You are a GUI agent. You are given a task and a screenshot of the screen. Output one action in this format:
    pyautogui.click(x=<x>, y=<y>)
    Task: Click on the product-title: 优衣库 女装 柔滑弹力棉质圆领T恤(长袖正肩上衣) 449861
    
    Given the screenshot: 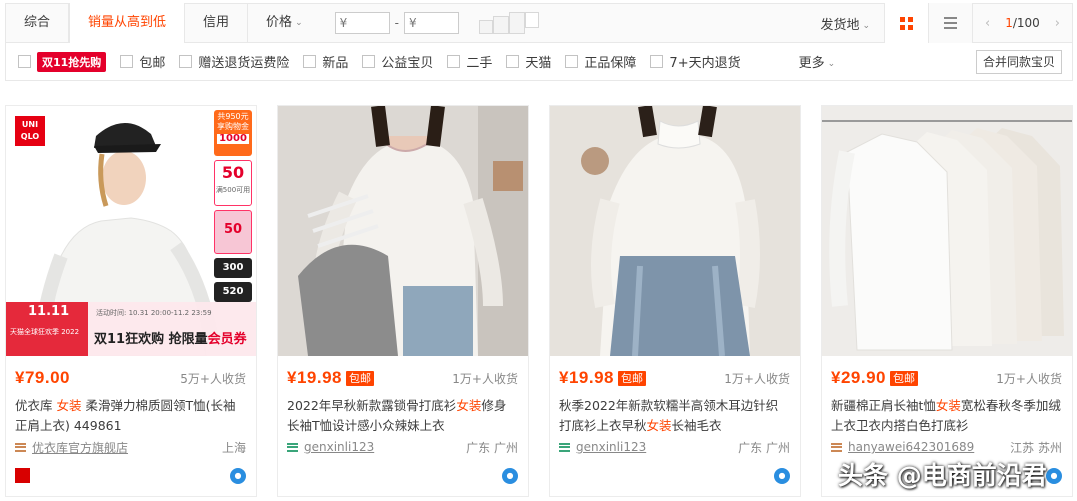 What is the action you would take?
    pyautogui.click(x=130, y=416)
    